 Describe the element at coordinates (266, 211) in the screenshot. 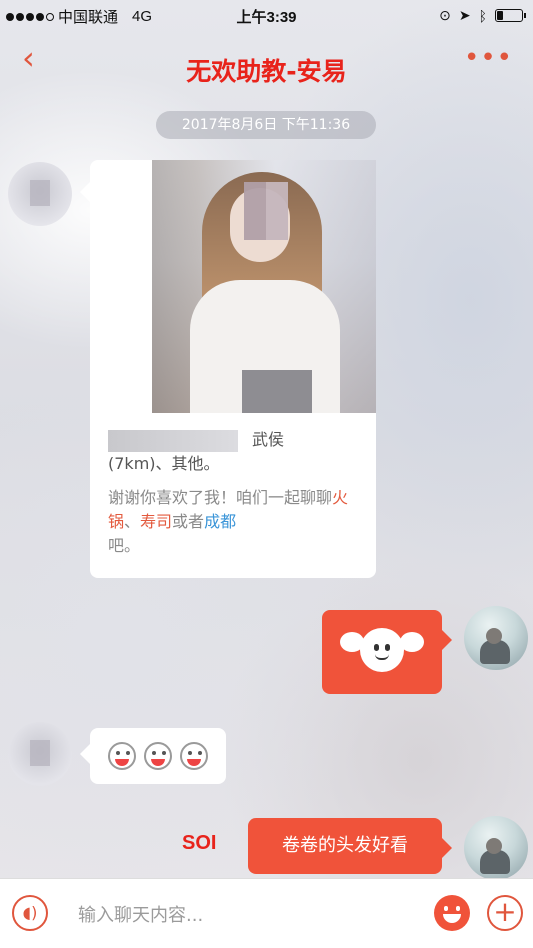

I see `face-mosaic` at that location.